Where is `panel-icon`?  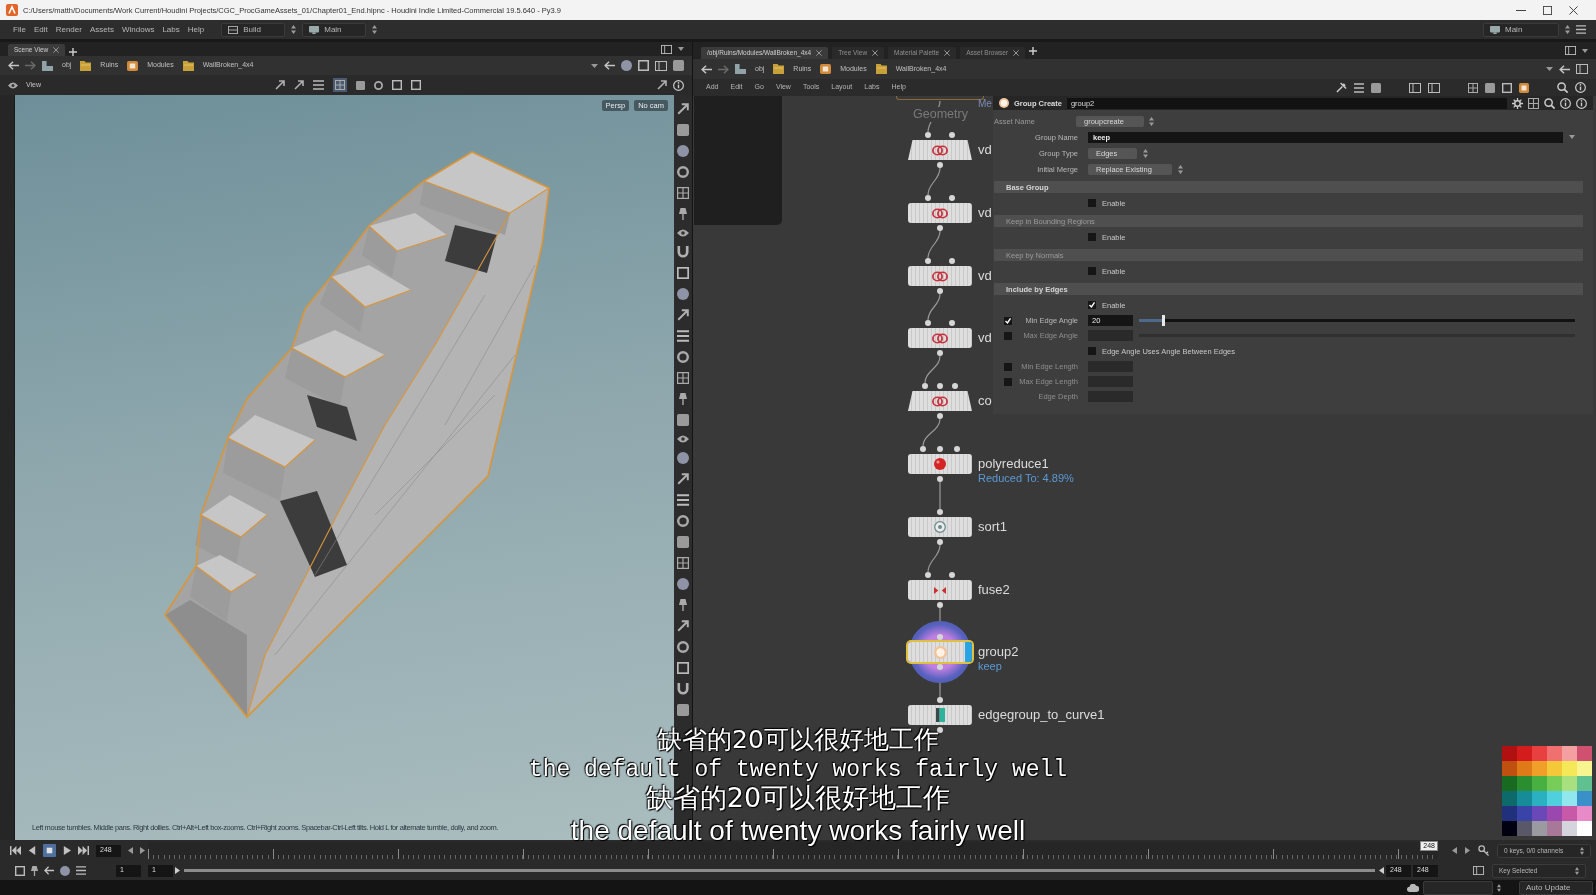 panel-icon is located at coordinates (1570, 50).